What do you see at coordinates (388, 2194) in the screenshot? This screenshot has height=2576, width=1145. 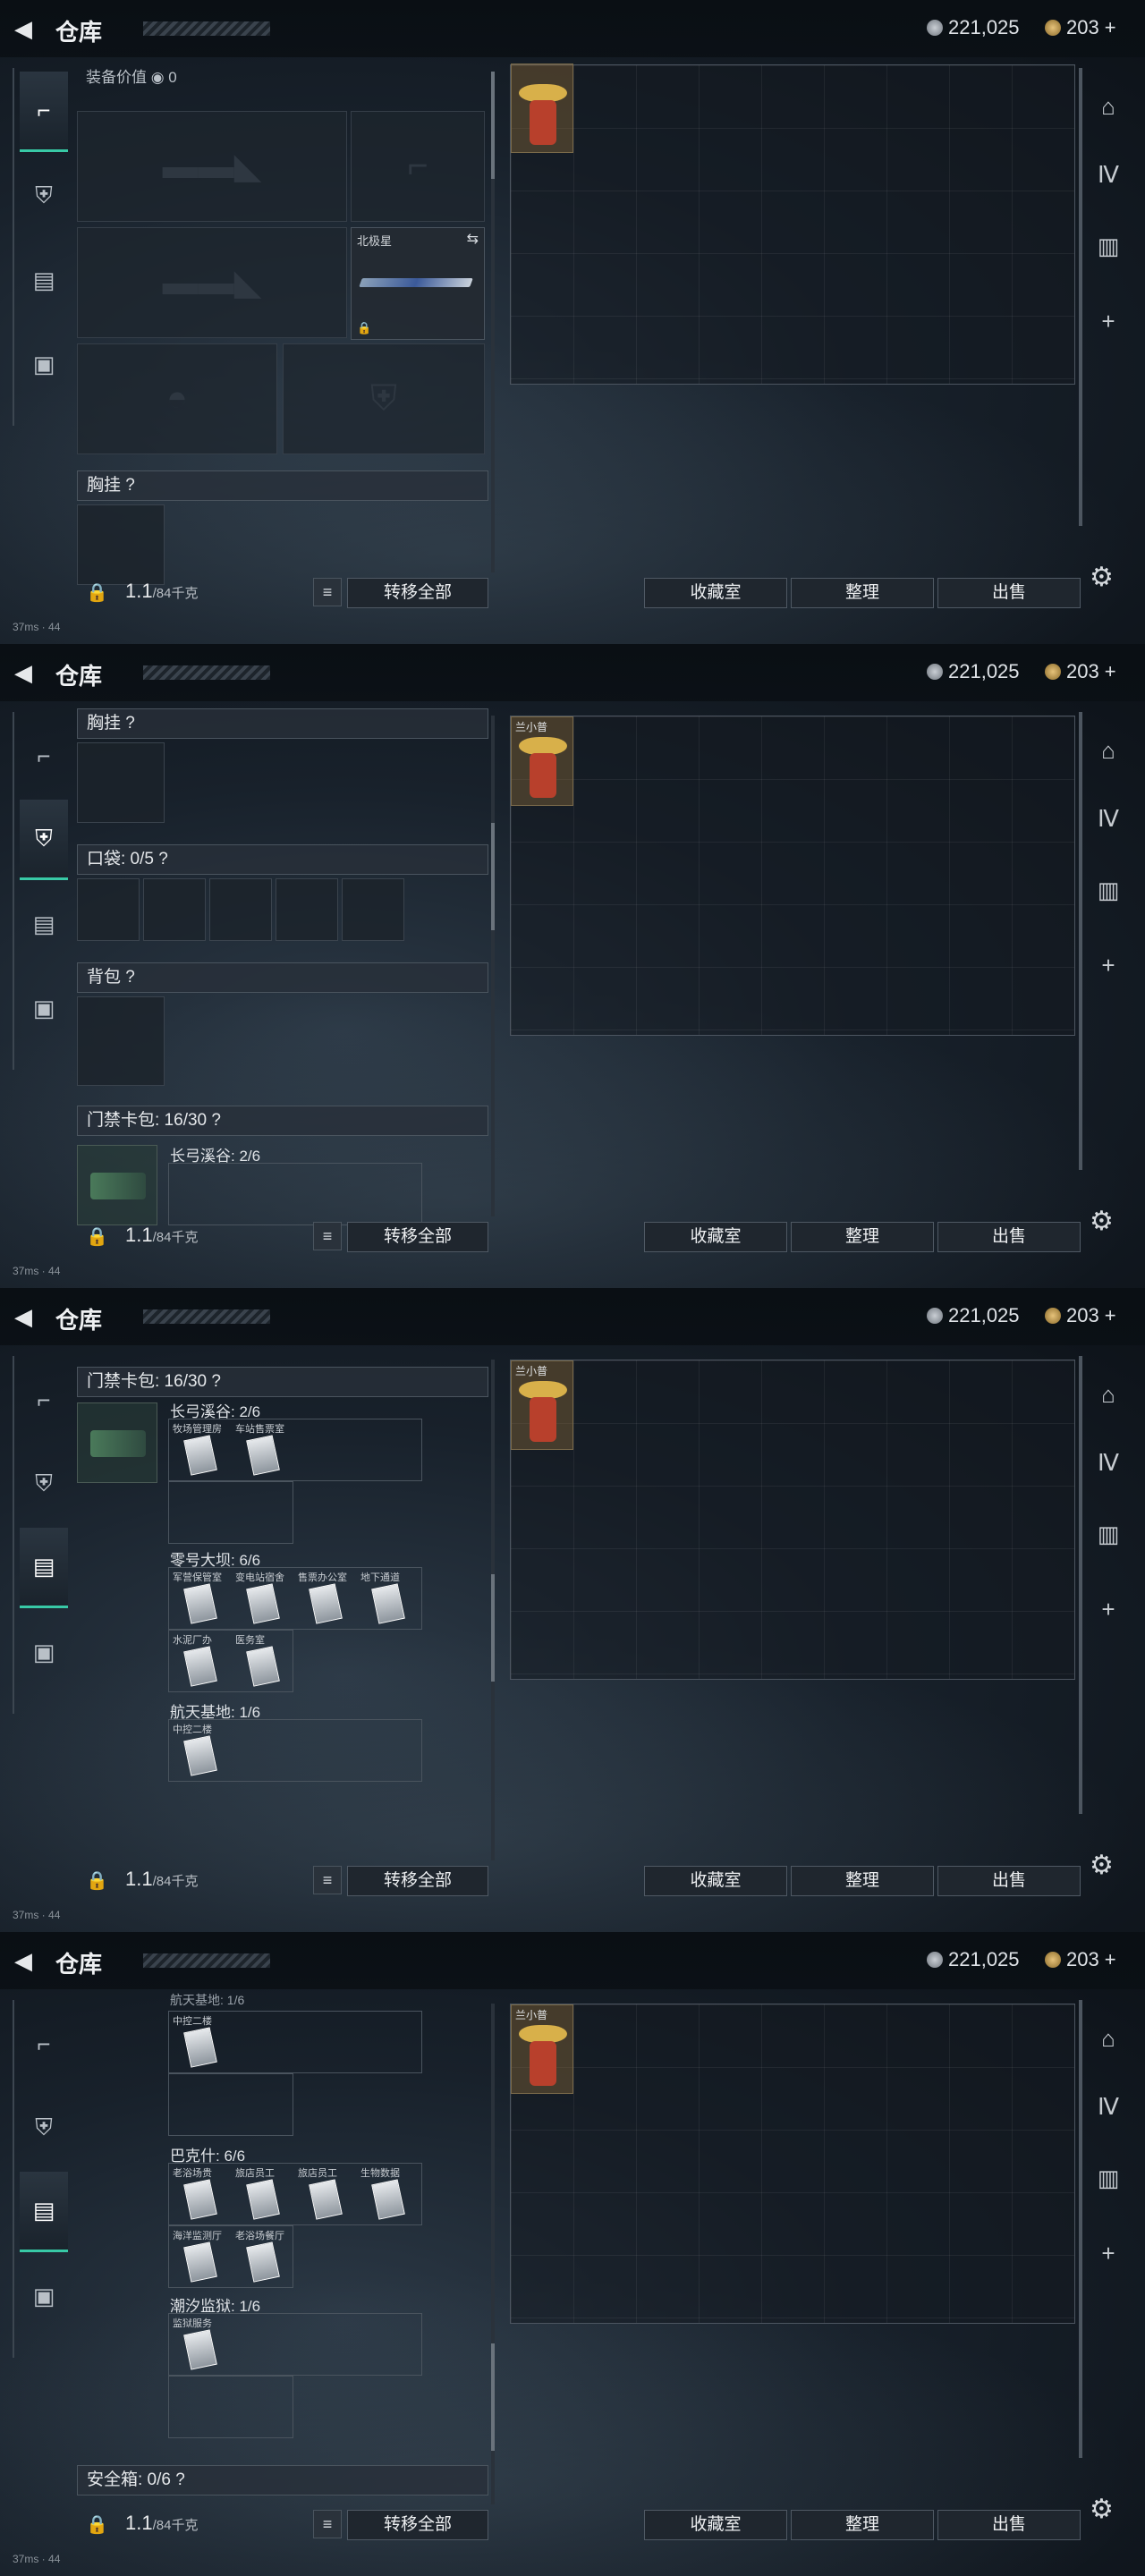 I see `keycard: 生物数据` at bounding box center [388, 2194].